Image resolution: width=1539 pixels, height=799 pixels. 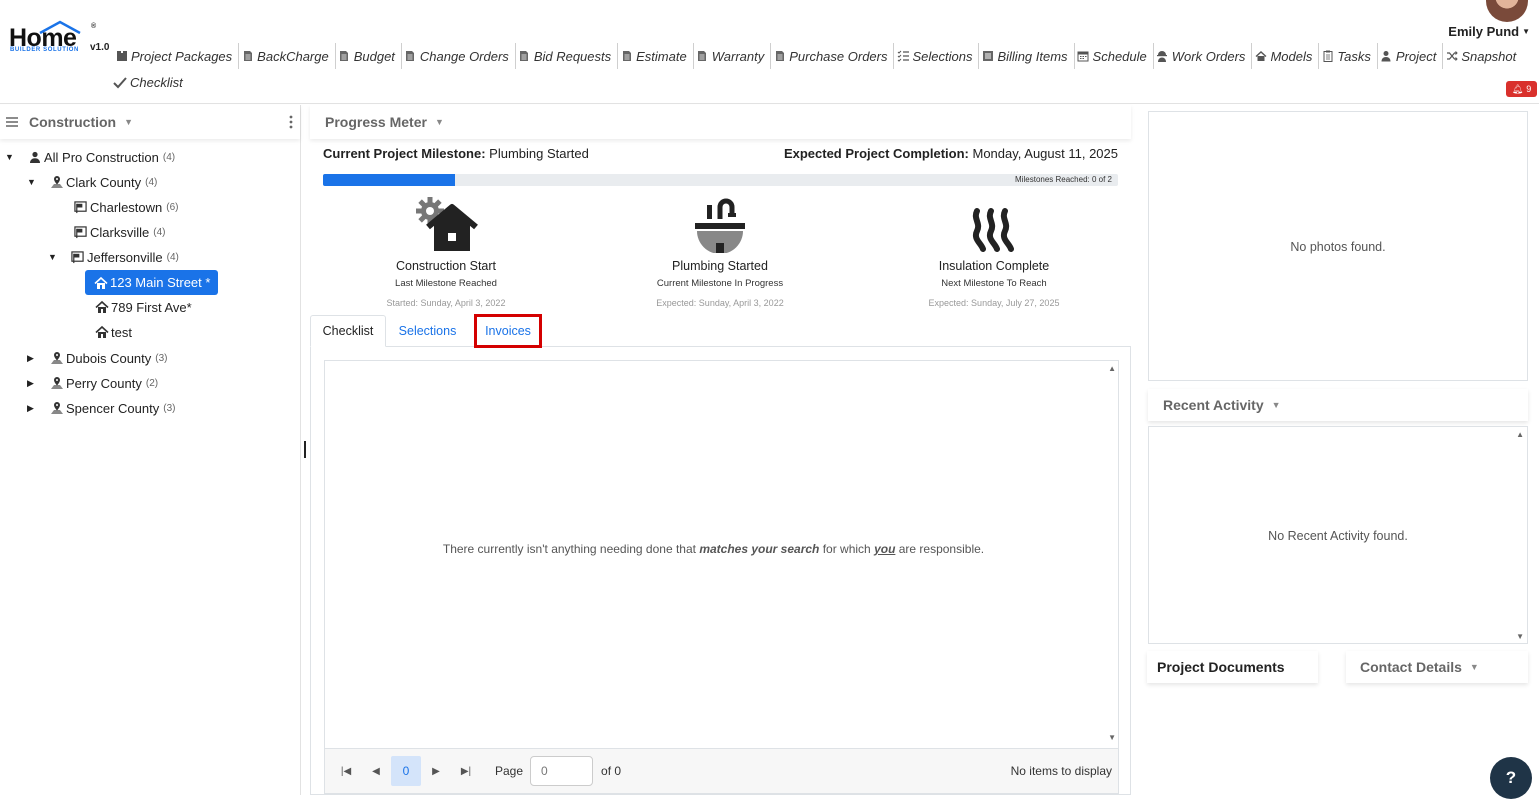 What do you see at coordinates (1511, 778) in the screenshot?
I see `help-button: ?` at bounding box center [1511, 778].